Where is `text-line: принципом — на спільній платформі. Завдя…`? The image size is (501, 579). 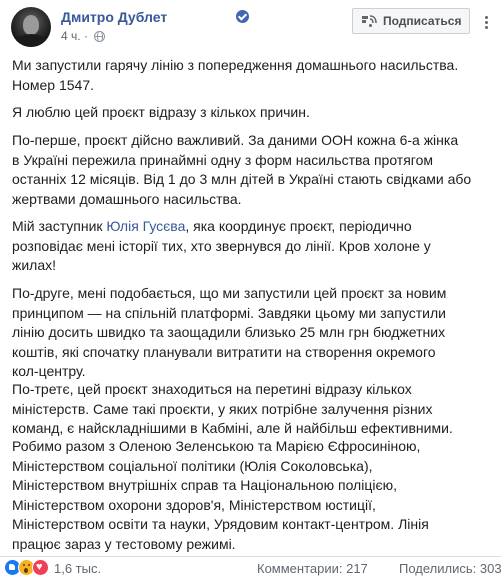
text-line: принципом — на спільній платформі. Завдя… is located at coordinates (229, 312).